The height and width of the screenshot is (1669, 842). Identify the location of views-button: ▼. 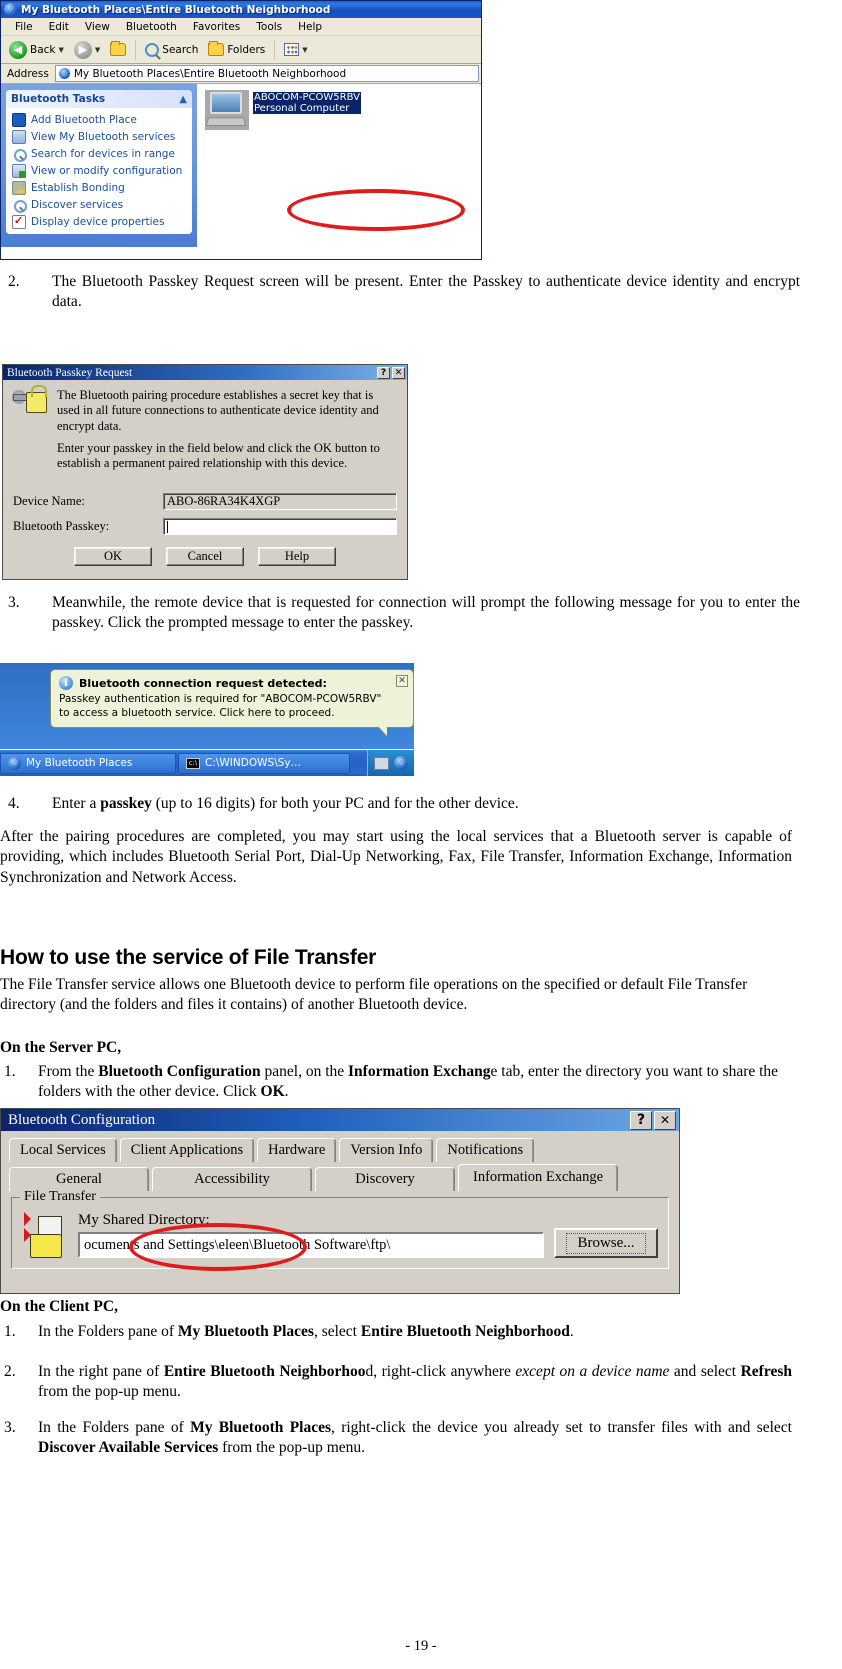
(295, 49).